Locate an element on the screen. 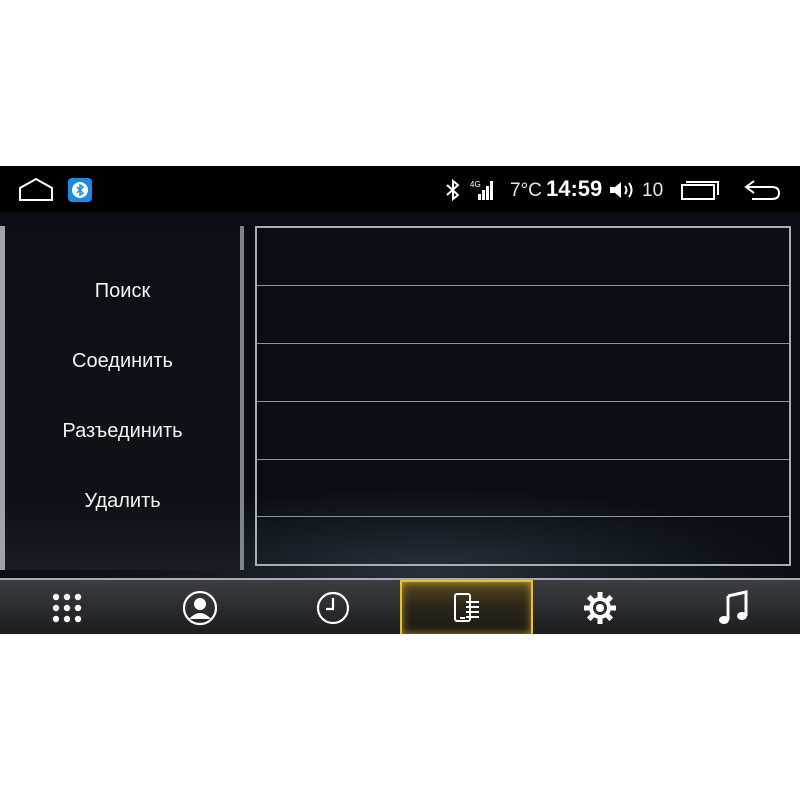 The width and height of the screenshot is (800, 800). call-log-icon is located at coordinates (332, 608).